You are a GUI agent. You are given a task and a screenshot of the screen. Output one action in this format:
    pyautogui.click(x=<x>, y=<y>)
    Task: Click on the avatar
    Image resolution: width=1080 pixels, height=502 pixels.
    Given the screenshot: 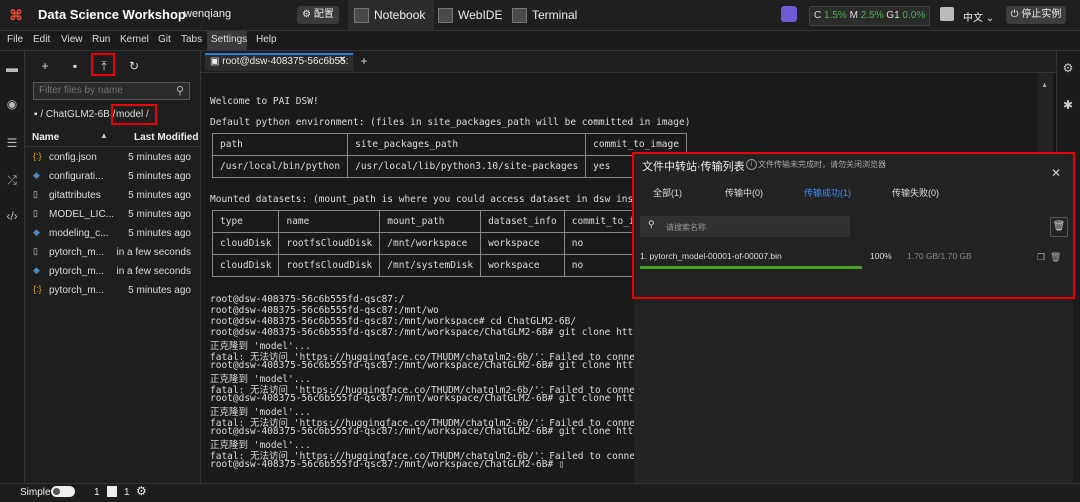 What is the action you would take?
    pyautogui.click(x=947, y=14)
    